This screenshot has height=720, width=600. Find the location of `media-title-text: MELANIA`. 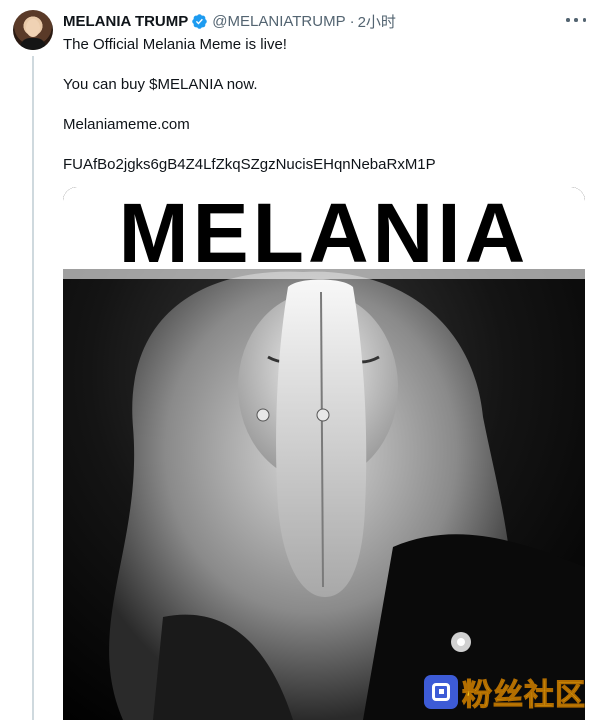

media-title-text: MELANIA is located at coordinates (324, 233).